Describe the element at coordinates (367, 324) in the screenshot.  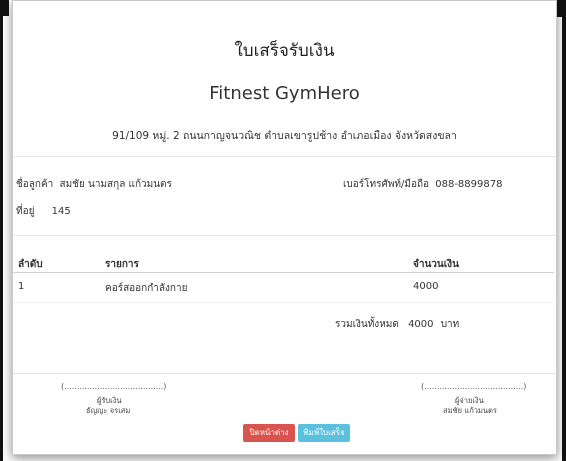
I see `total-label: รวมเงินทั้งหมด` at that location.